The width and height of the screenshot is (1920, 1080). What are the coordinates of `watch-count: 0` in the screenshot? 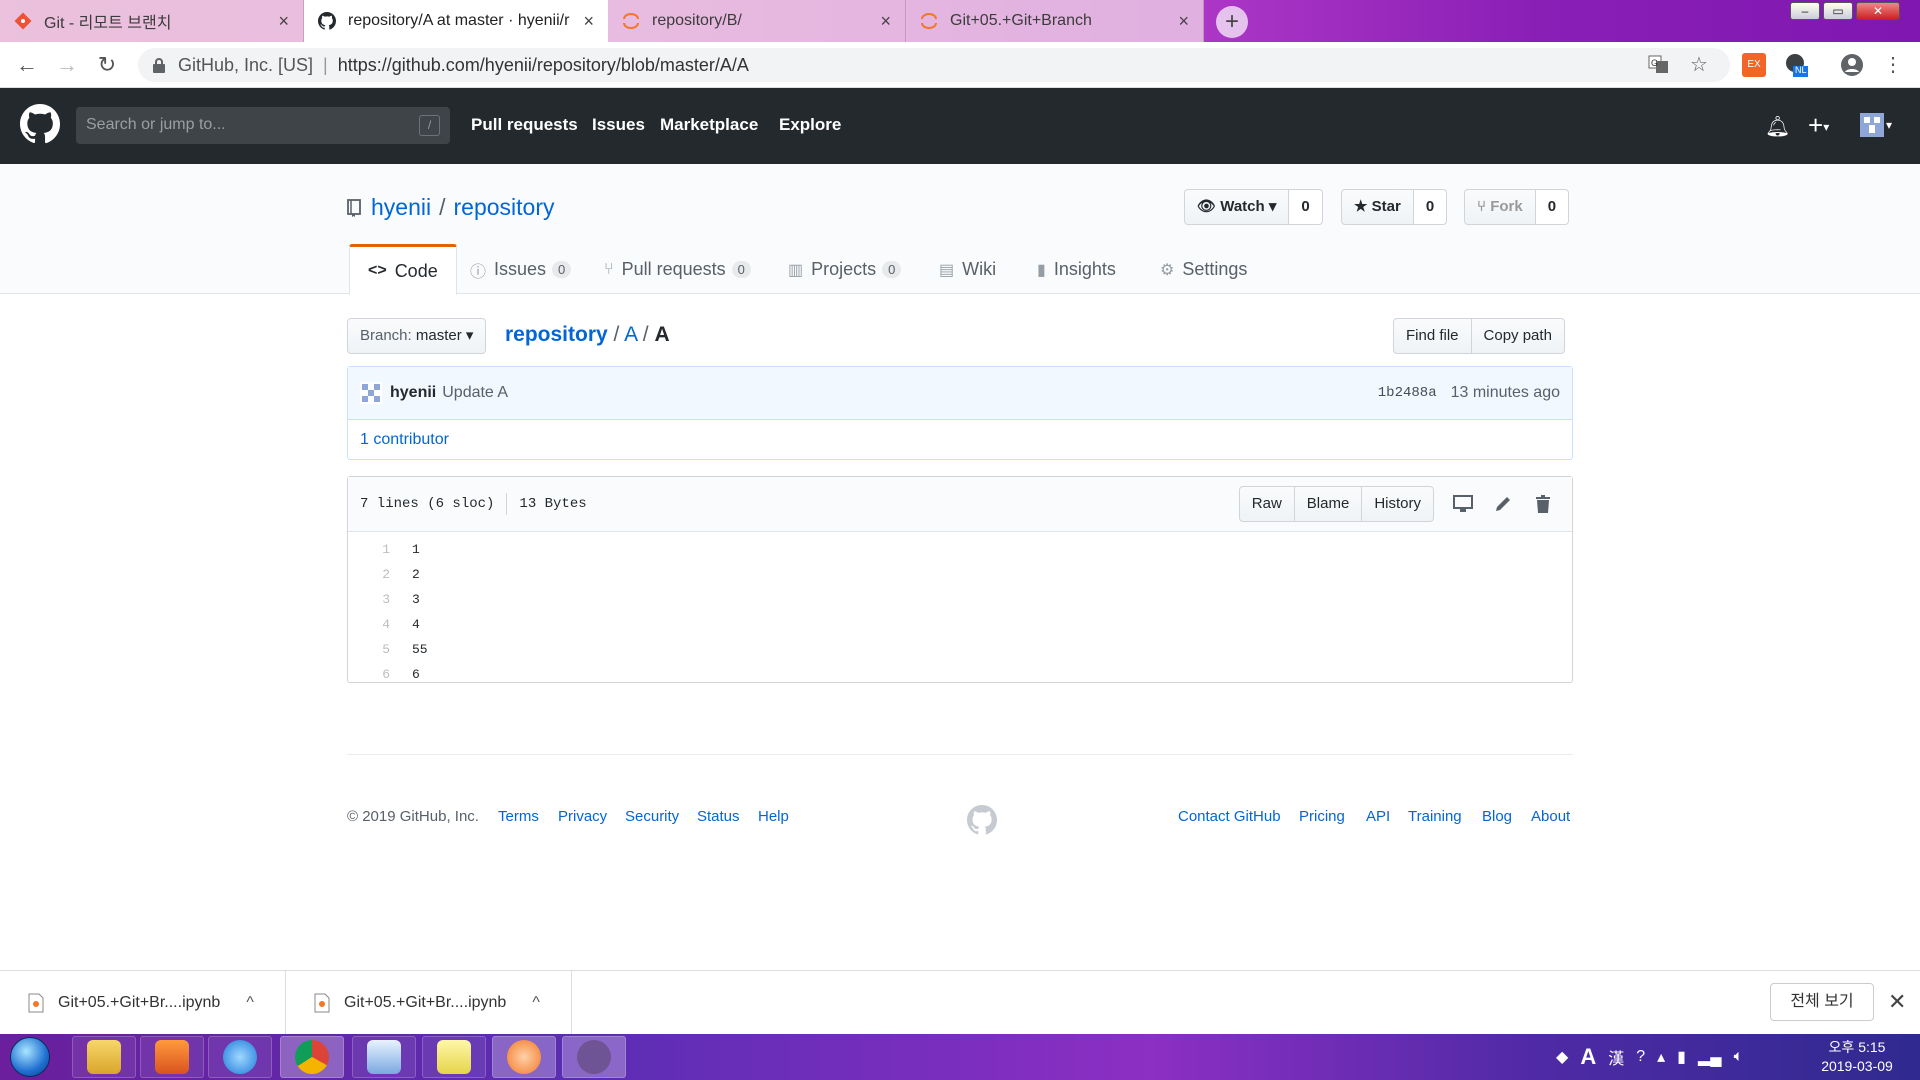 It's located at (1306, 207).